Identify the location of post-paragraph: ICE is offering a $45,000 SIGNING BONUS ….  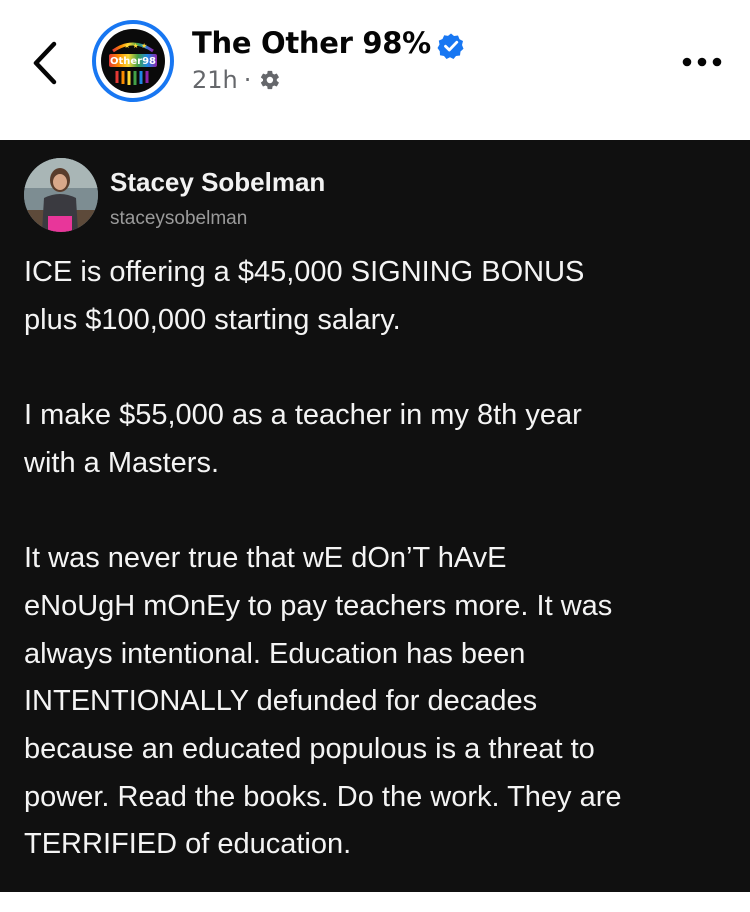
(379, 296).